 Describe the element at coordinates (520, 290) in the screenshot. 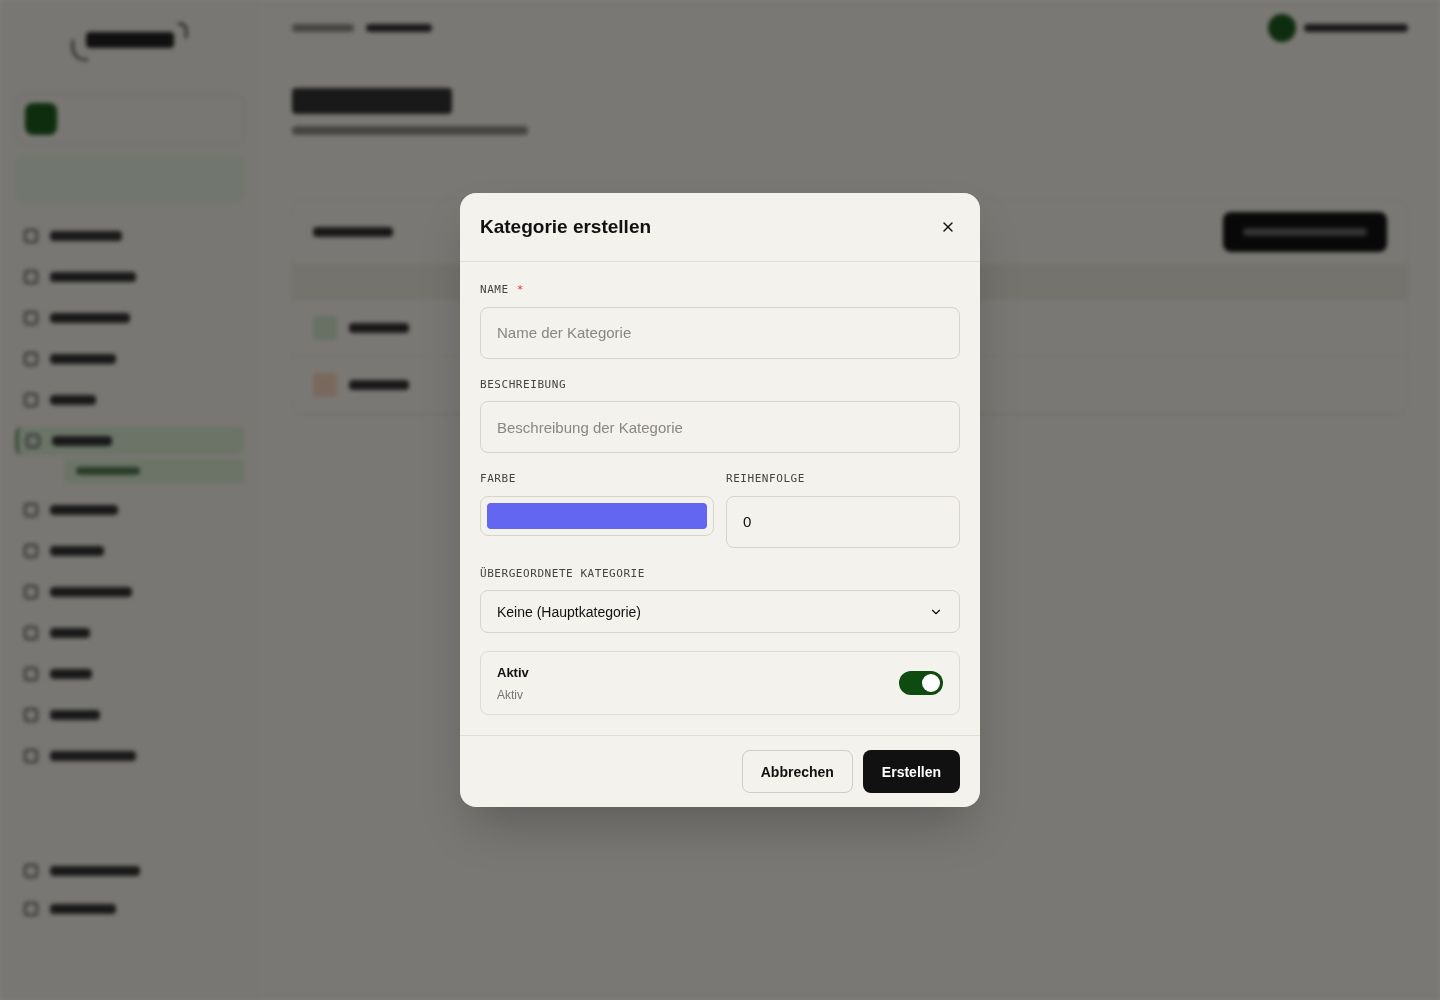

I see `required-mark: *` at that location.